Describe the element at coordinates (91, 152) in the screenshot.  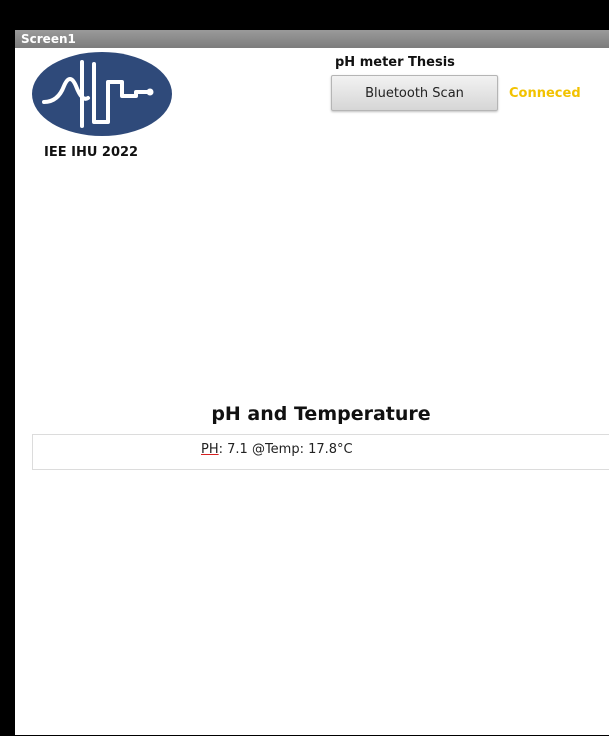
I see `logo-caption: IEE IHU 2022` at that location.